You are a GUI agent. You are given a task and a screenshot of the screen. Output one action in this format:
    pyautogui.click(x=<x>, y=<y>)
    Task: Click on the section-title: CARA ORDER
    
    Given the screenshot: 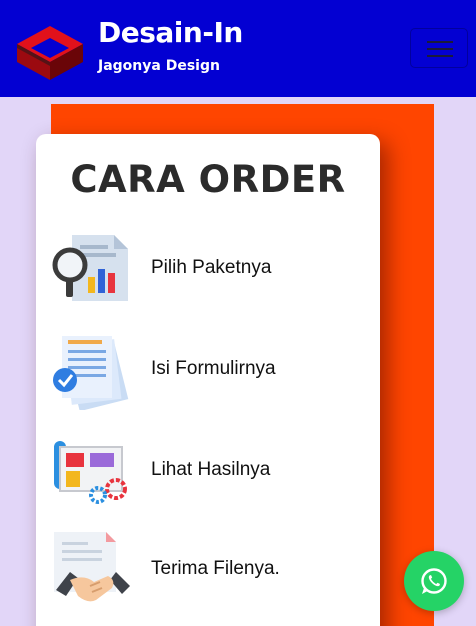 What is the action you would take?
    pyautogui.click(x=208, y=179)
    